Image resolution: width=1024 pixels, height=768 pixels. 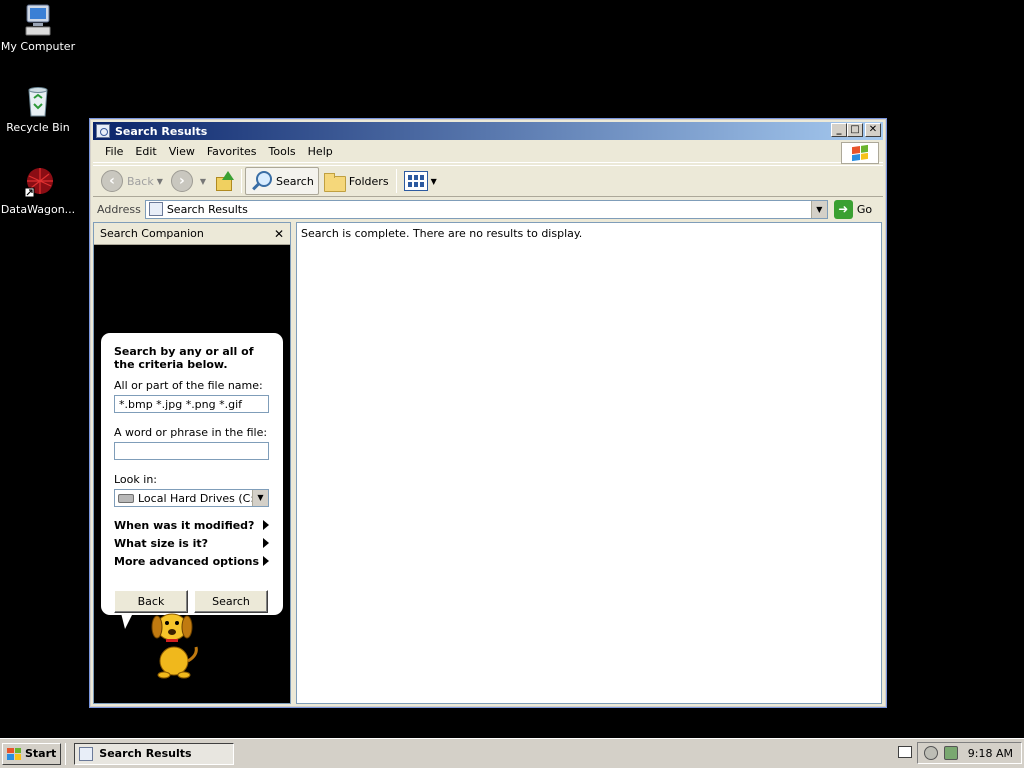 I want to click on filename-input: *.bmp *.jpg *.png *.gif, so click(x=191, y=404).